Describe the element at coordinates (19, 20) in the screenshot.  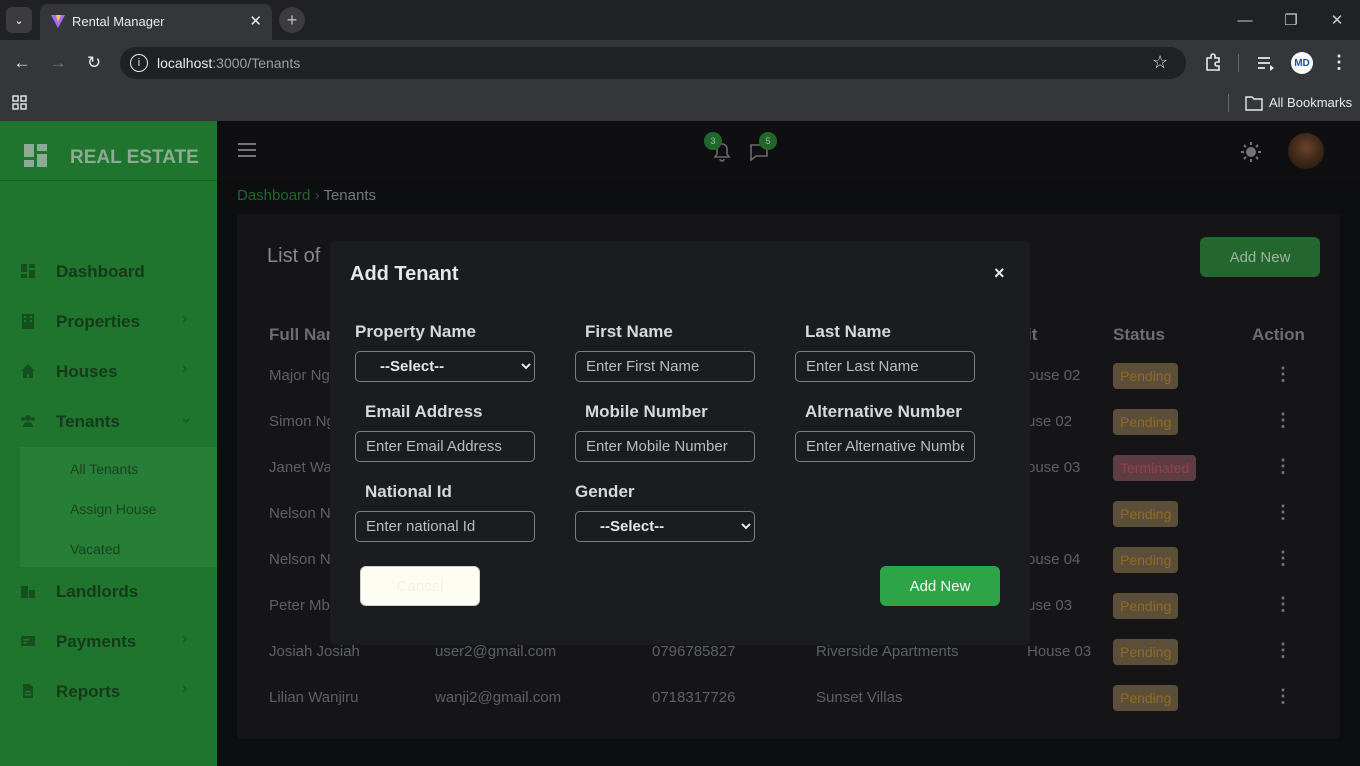
I see `tab-search-button: ⌄` at that location.